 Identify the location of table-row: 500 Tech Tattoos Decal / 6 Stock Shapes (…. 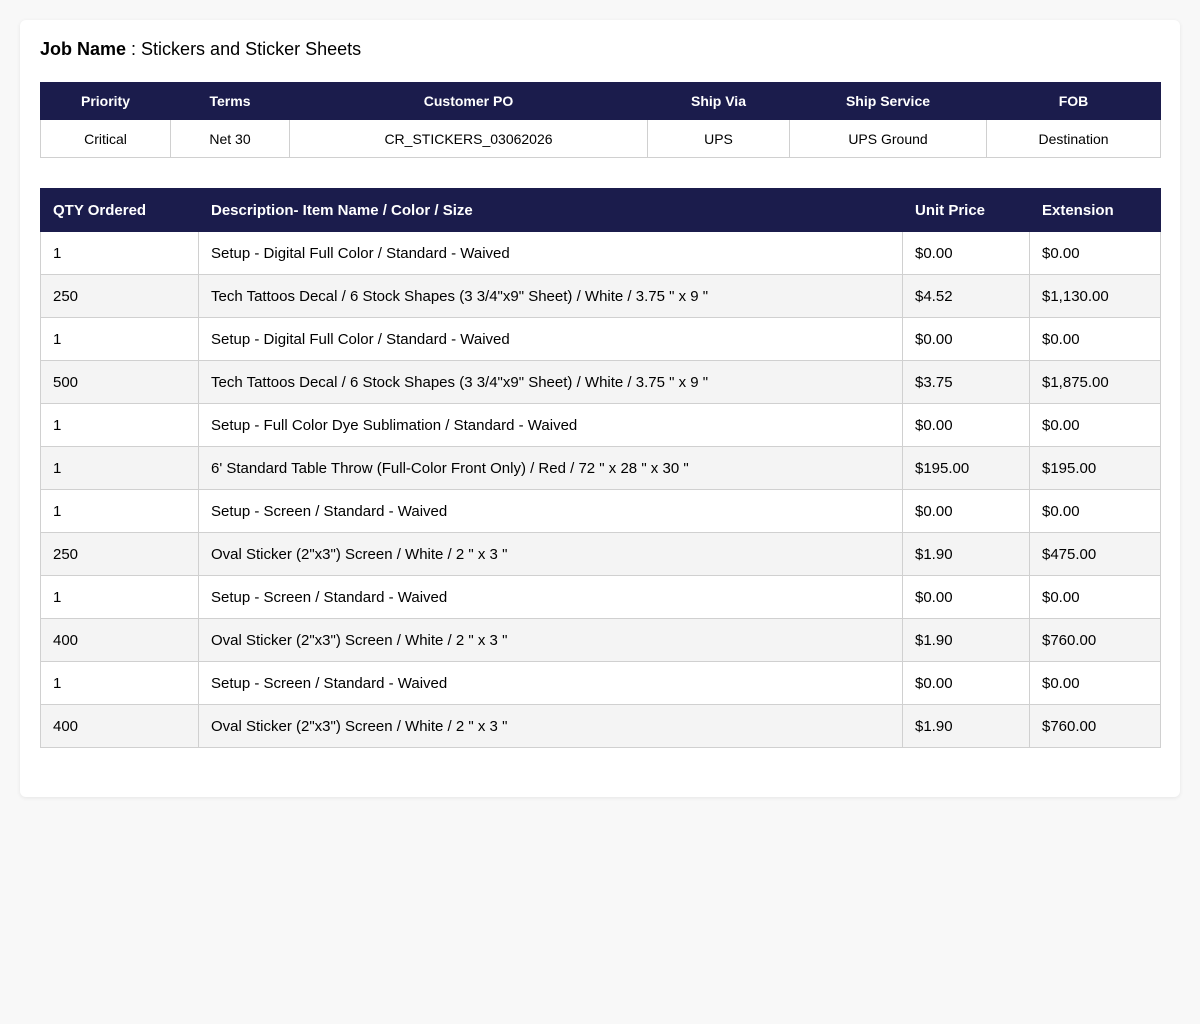
(600, 382).